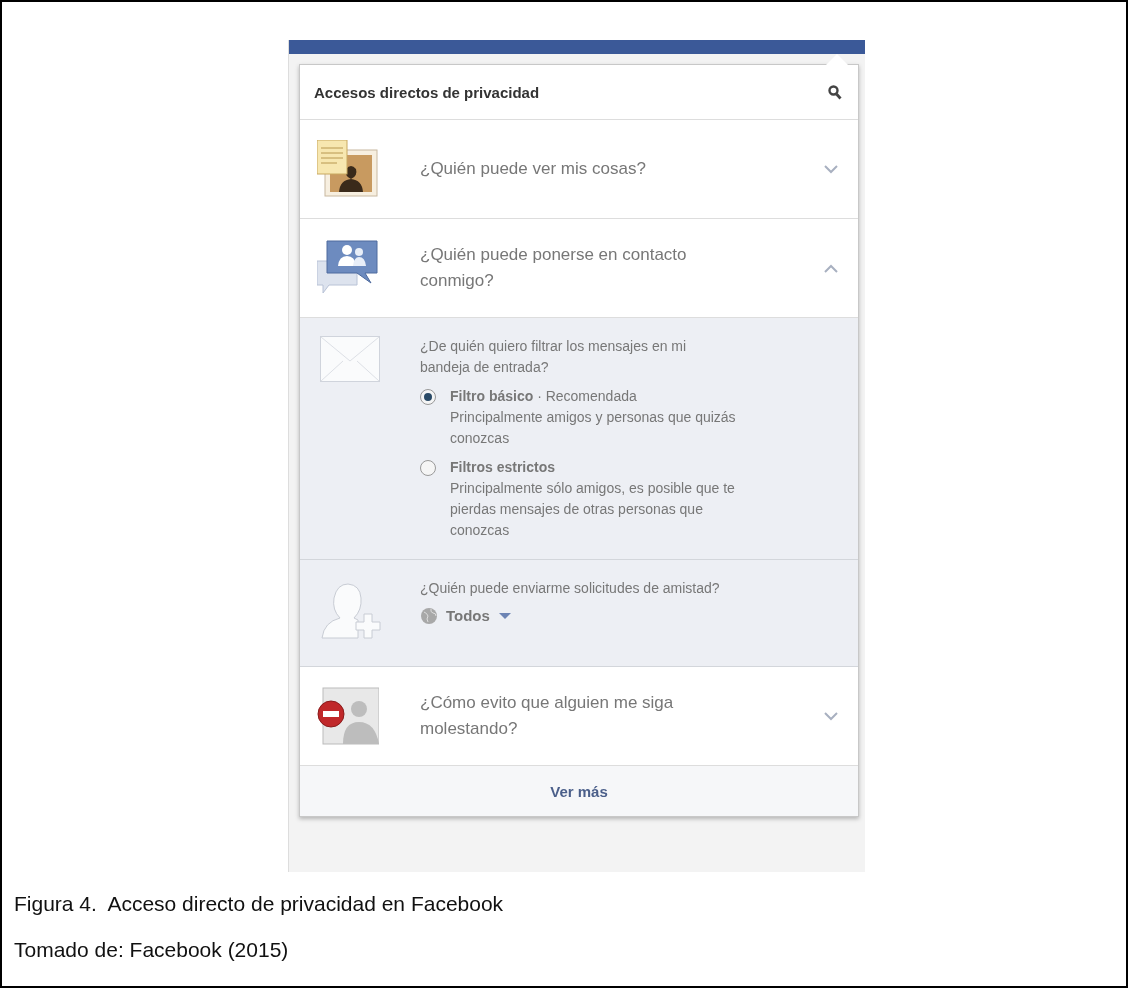 This screenshot has height=988, width=1128. What do you see at coordinates (348, 169) in the screenshot?
I see `photo-notes-icon` at bounding box center [348, 169].